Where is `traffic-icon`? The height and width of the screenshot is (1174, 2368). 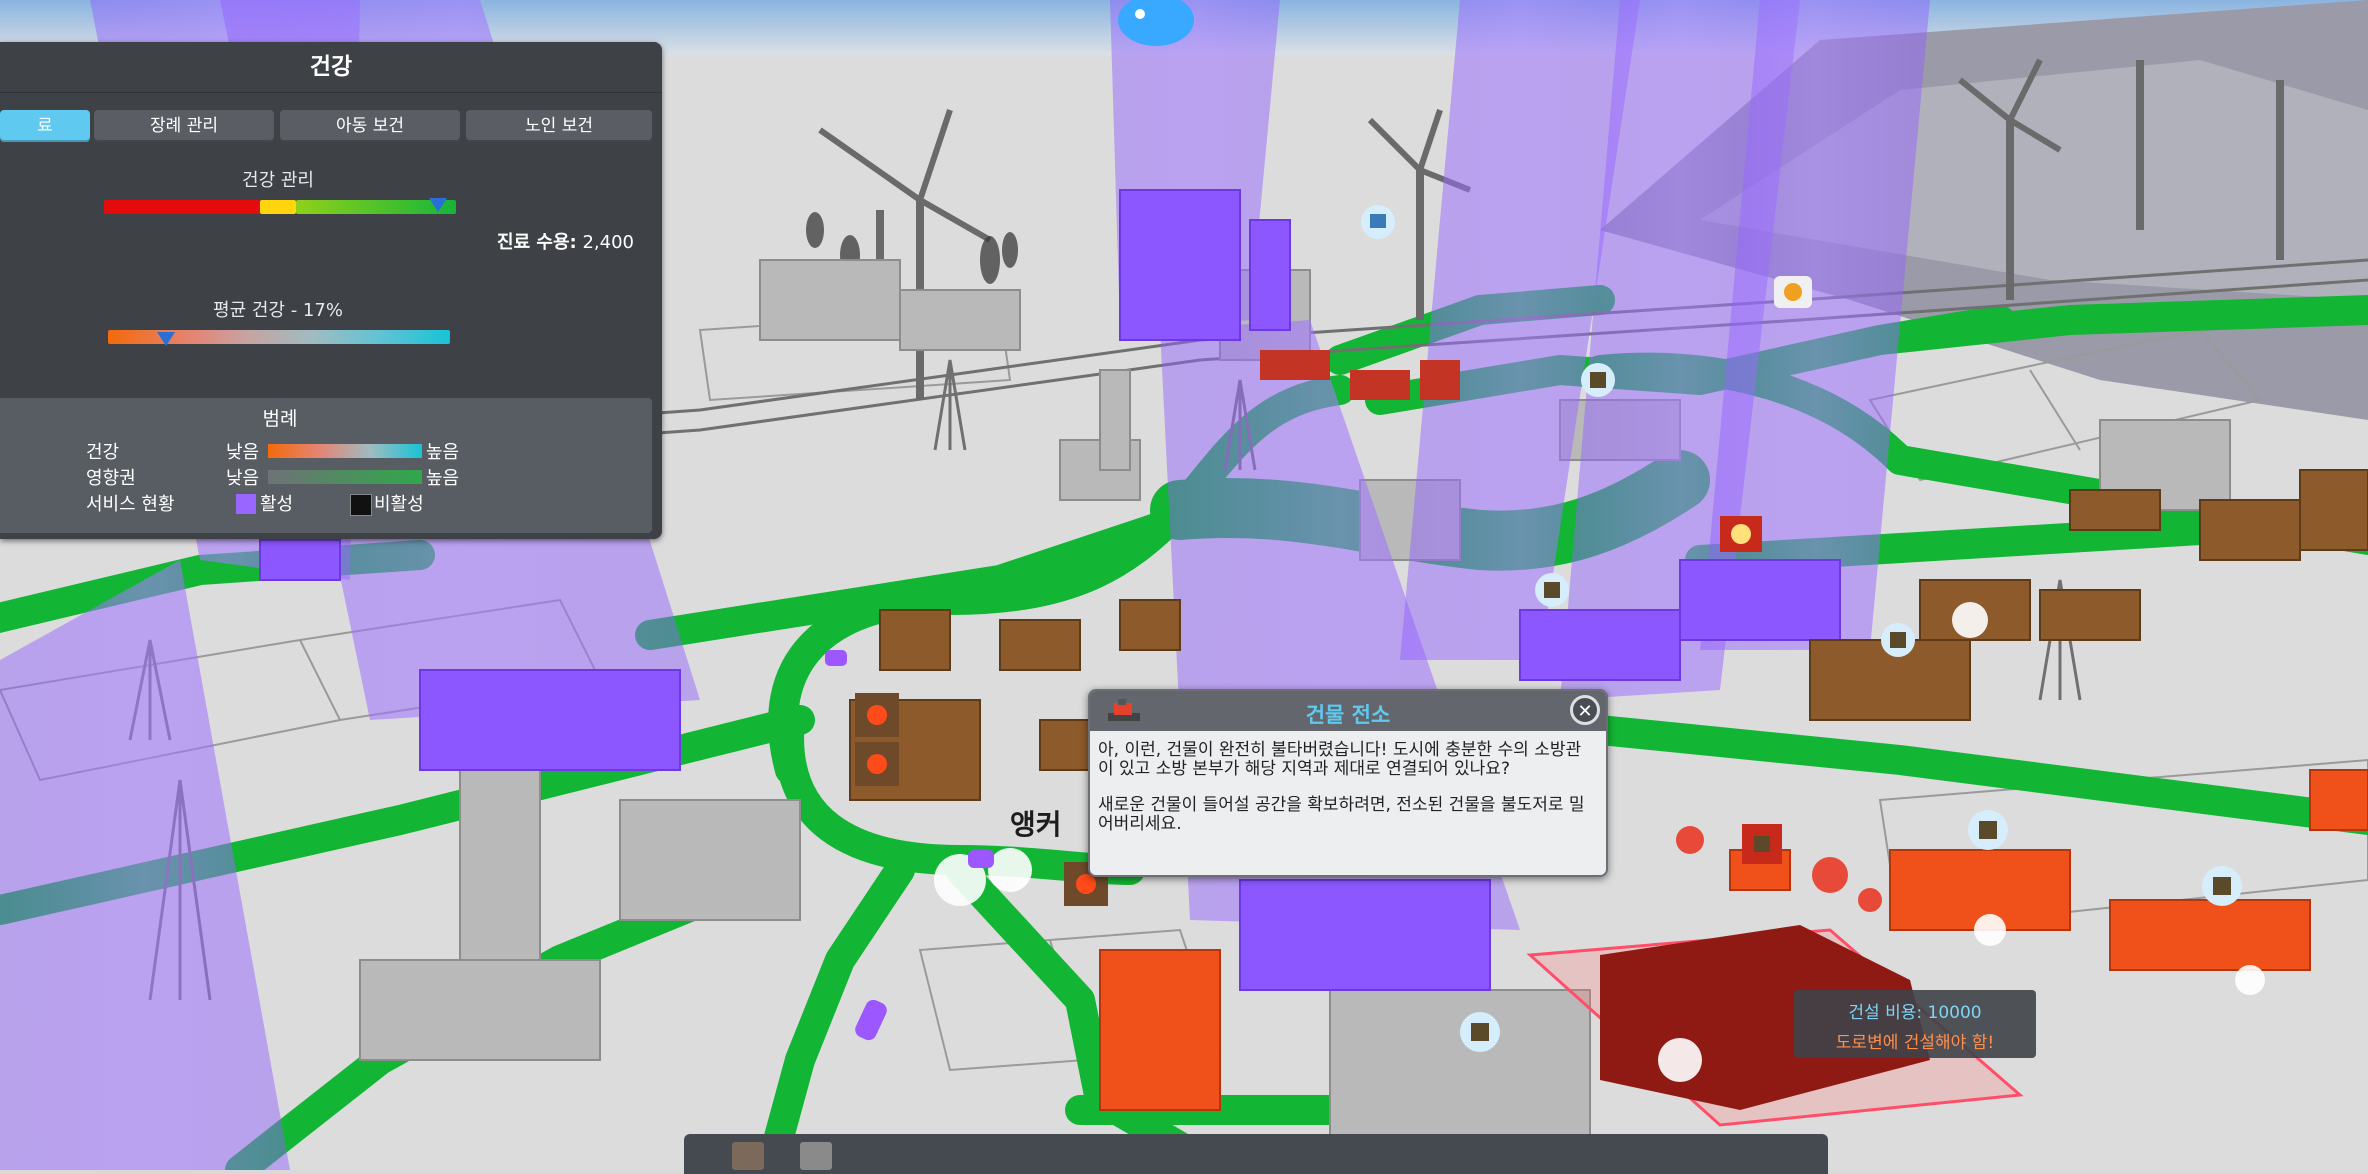
traffic-icon is located at coordinates (1793, 292).